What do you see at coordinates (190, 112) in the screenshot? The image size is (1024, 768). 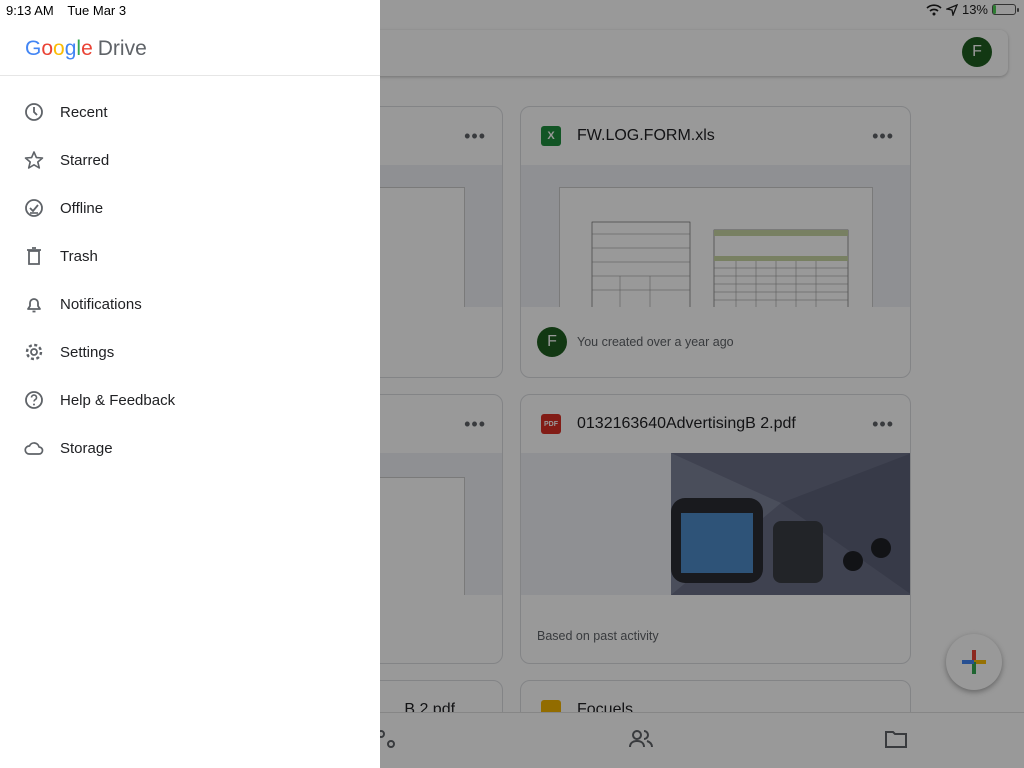 I see `menu-item-recent: Recent` at bounding box center [190, 112].